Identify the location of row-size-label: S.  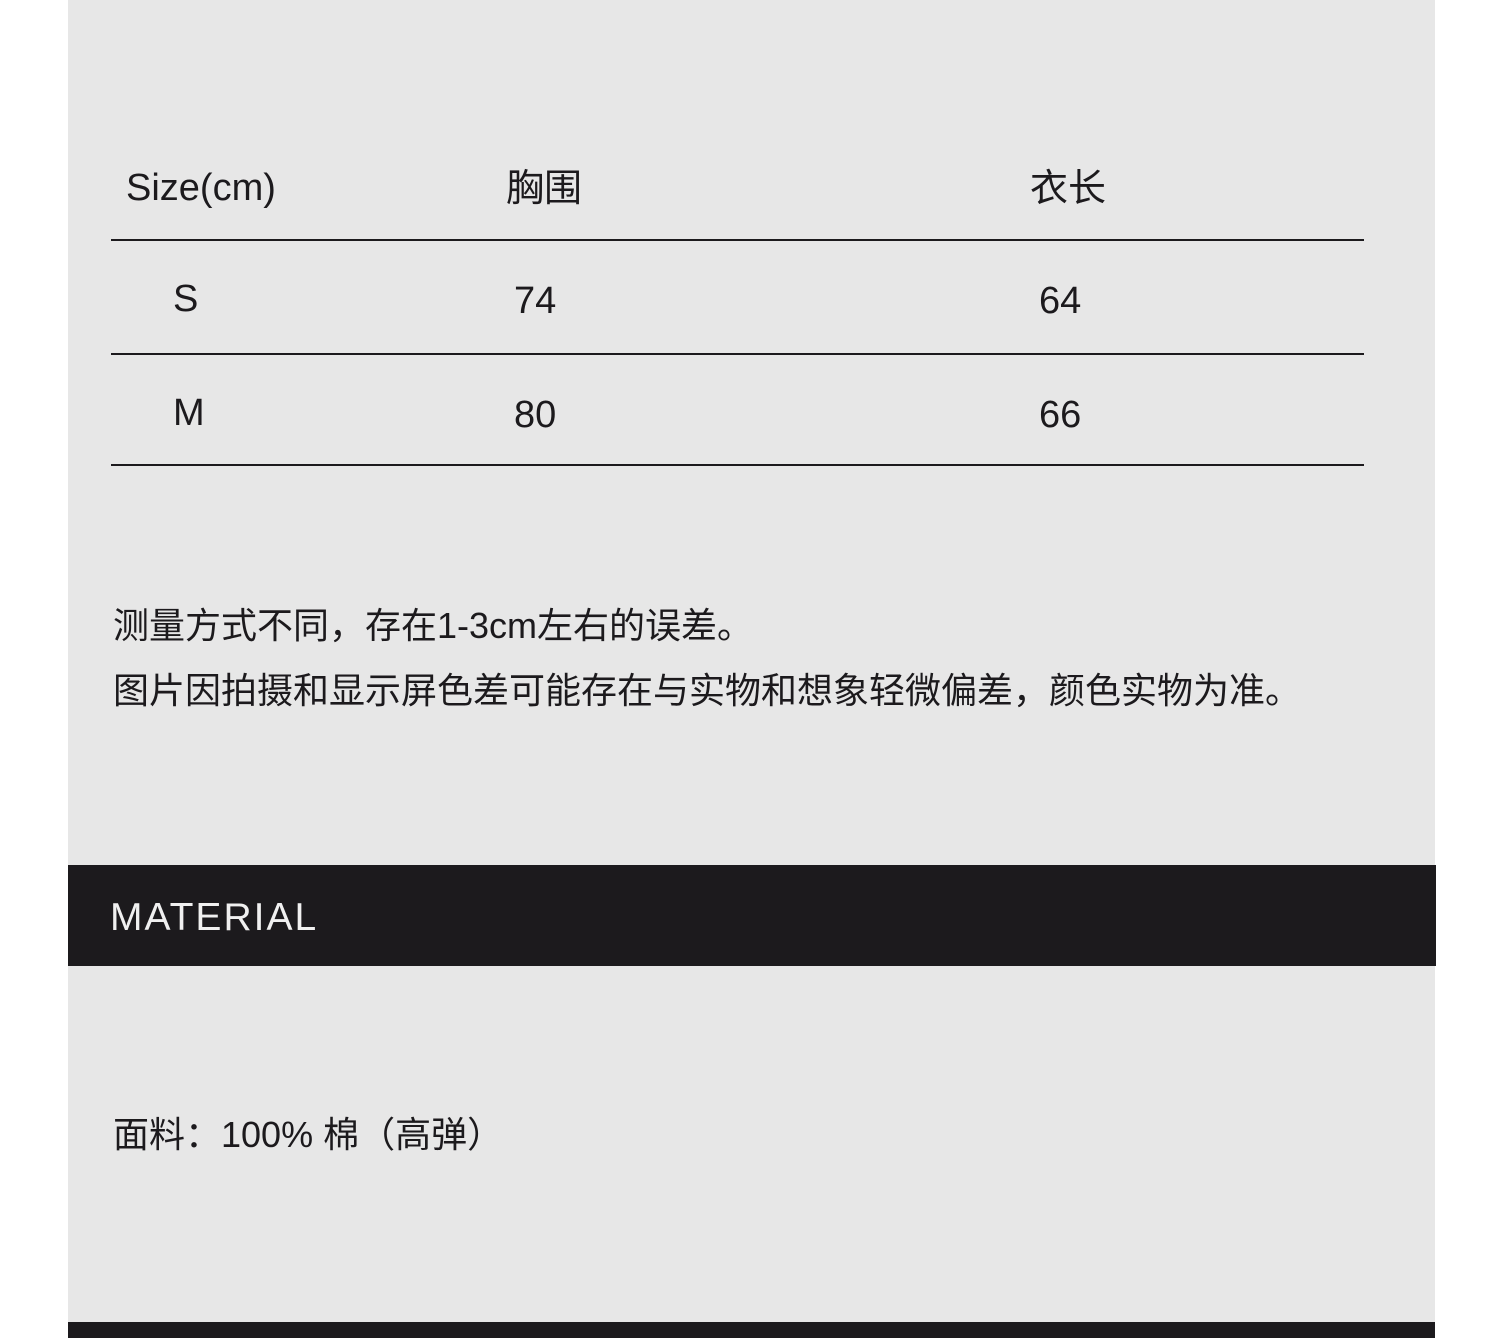
(186, 299).